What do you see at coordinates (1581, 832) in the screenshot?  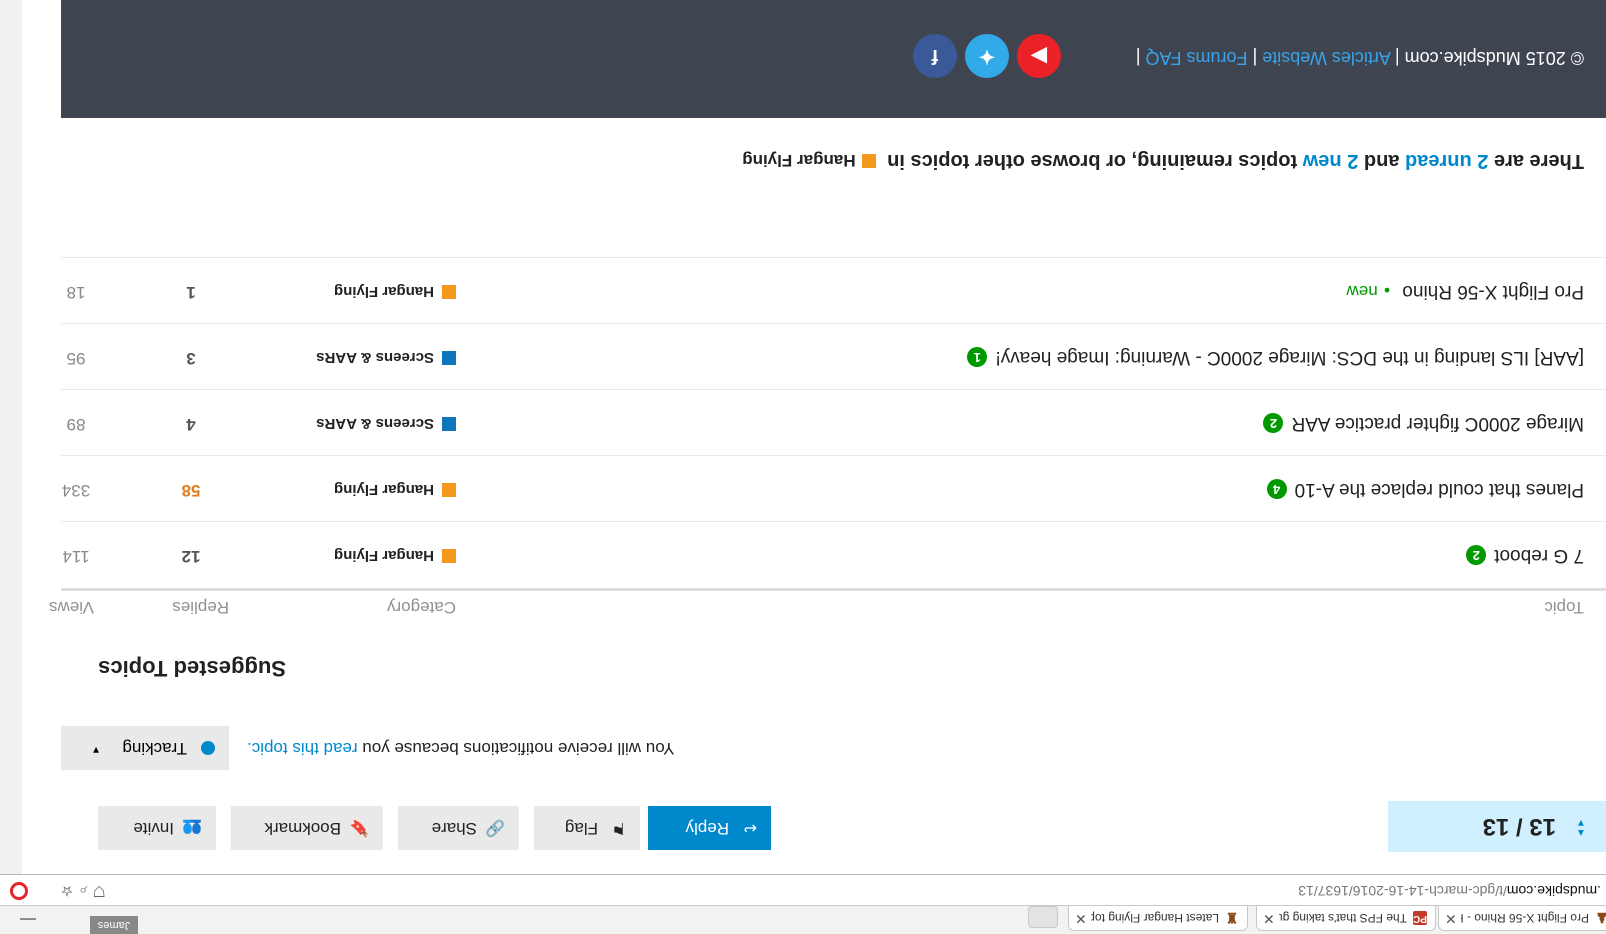 I see `chevron-up-icon: ▲` at bounding box center [1581, 832].